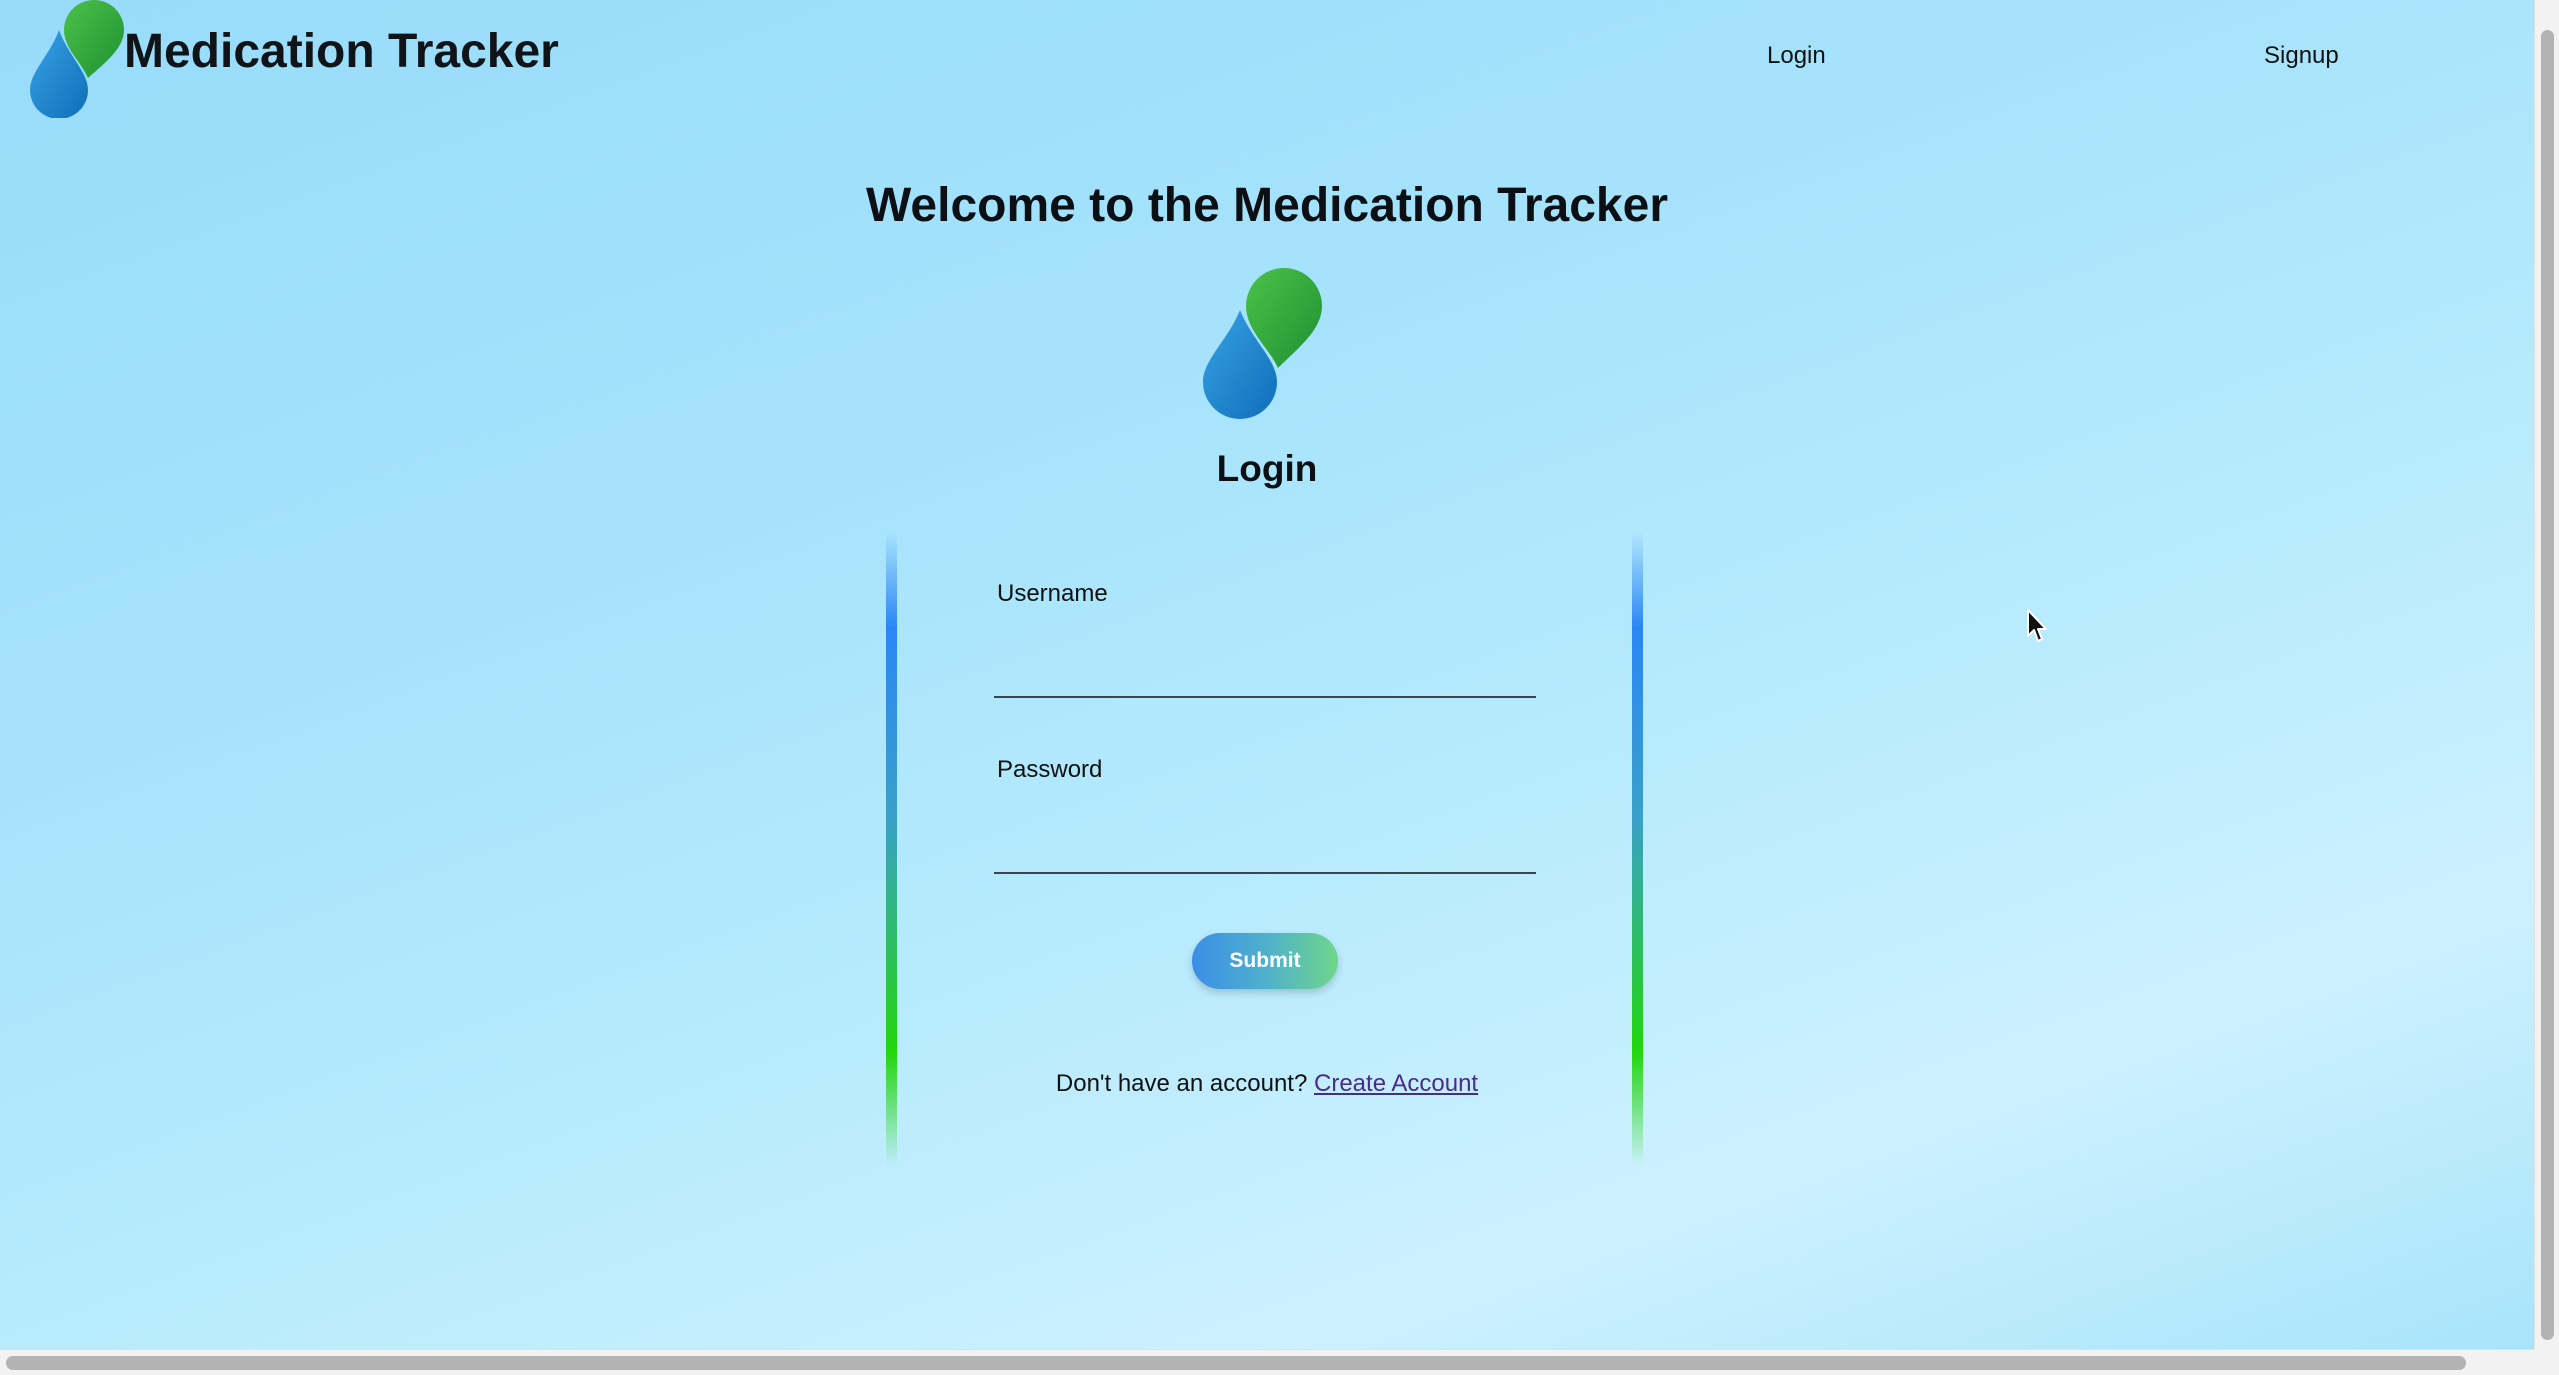 The width and height of the screenshot is (2559, 1375). I want to click on vertical-scrollbar, so click(2546, 674).